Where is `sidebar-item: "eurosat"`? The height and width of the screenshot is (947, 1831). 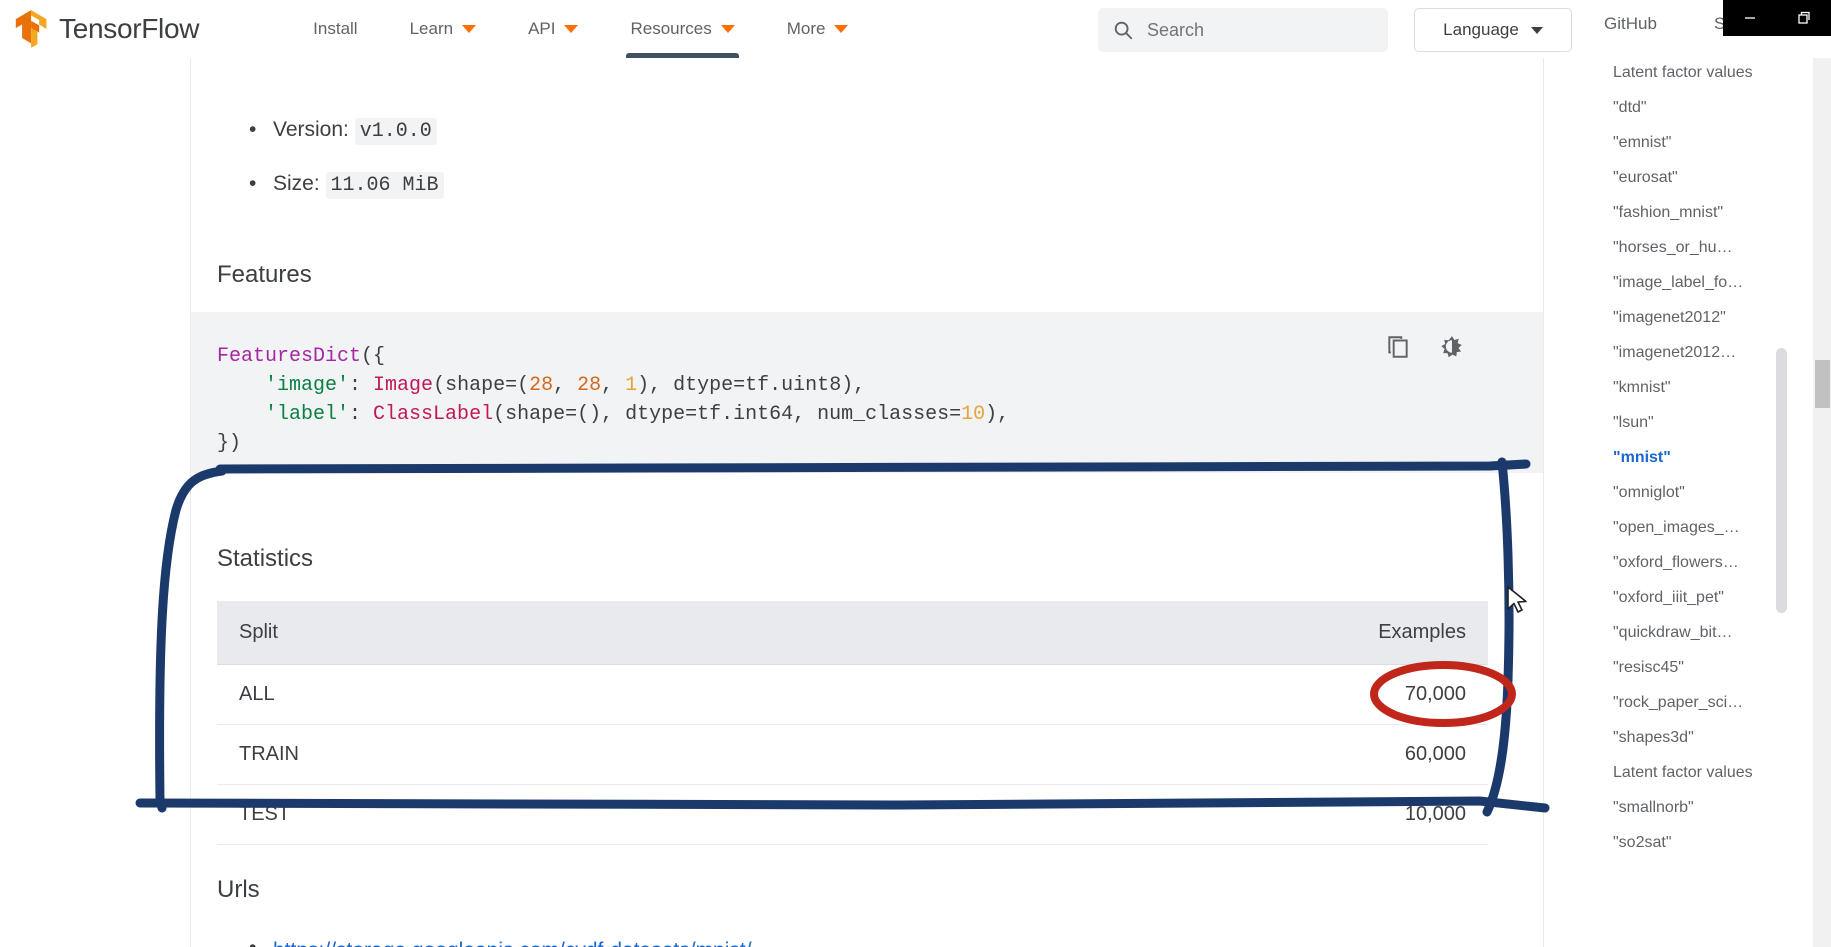
sidebar-item: "eurosat" is located at coordinates (1698, 177).